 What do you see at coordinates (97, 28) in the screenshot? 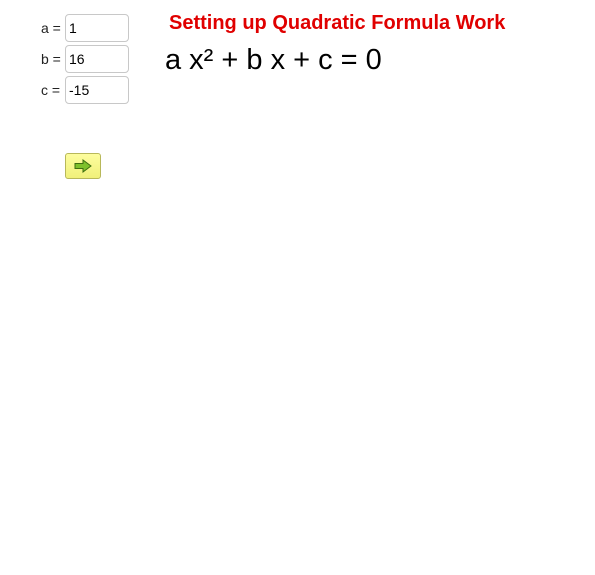
I see `coefficient-a-input` at bounding box center [97, 28].